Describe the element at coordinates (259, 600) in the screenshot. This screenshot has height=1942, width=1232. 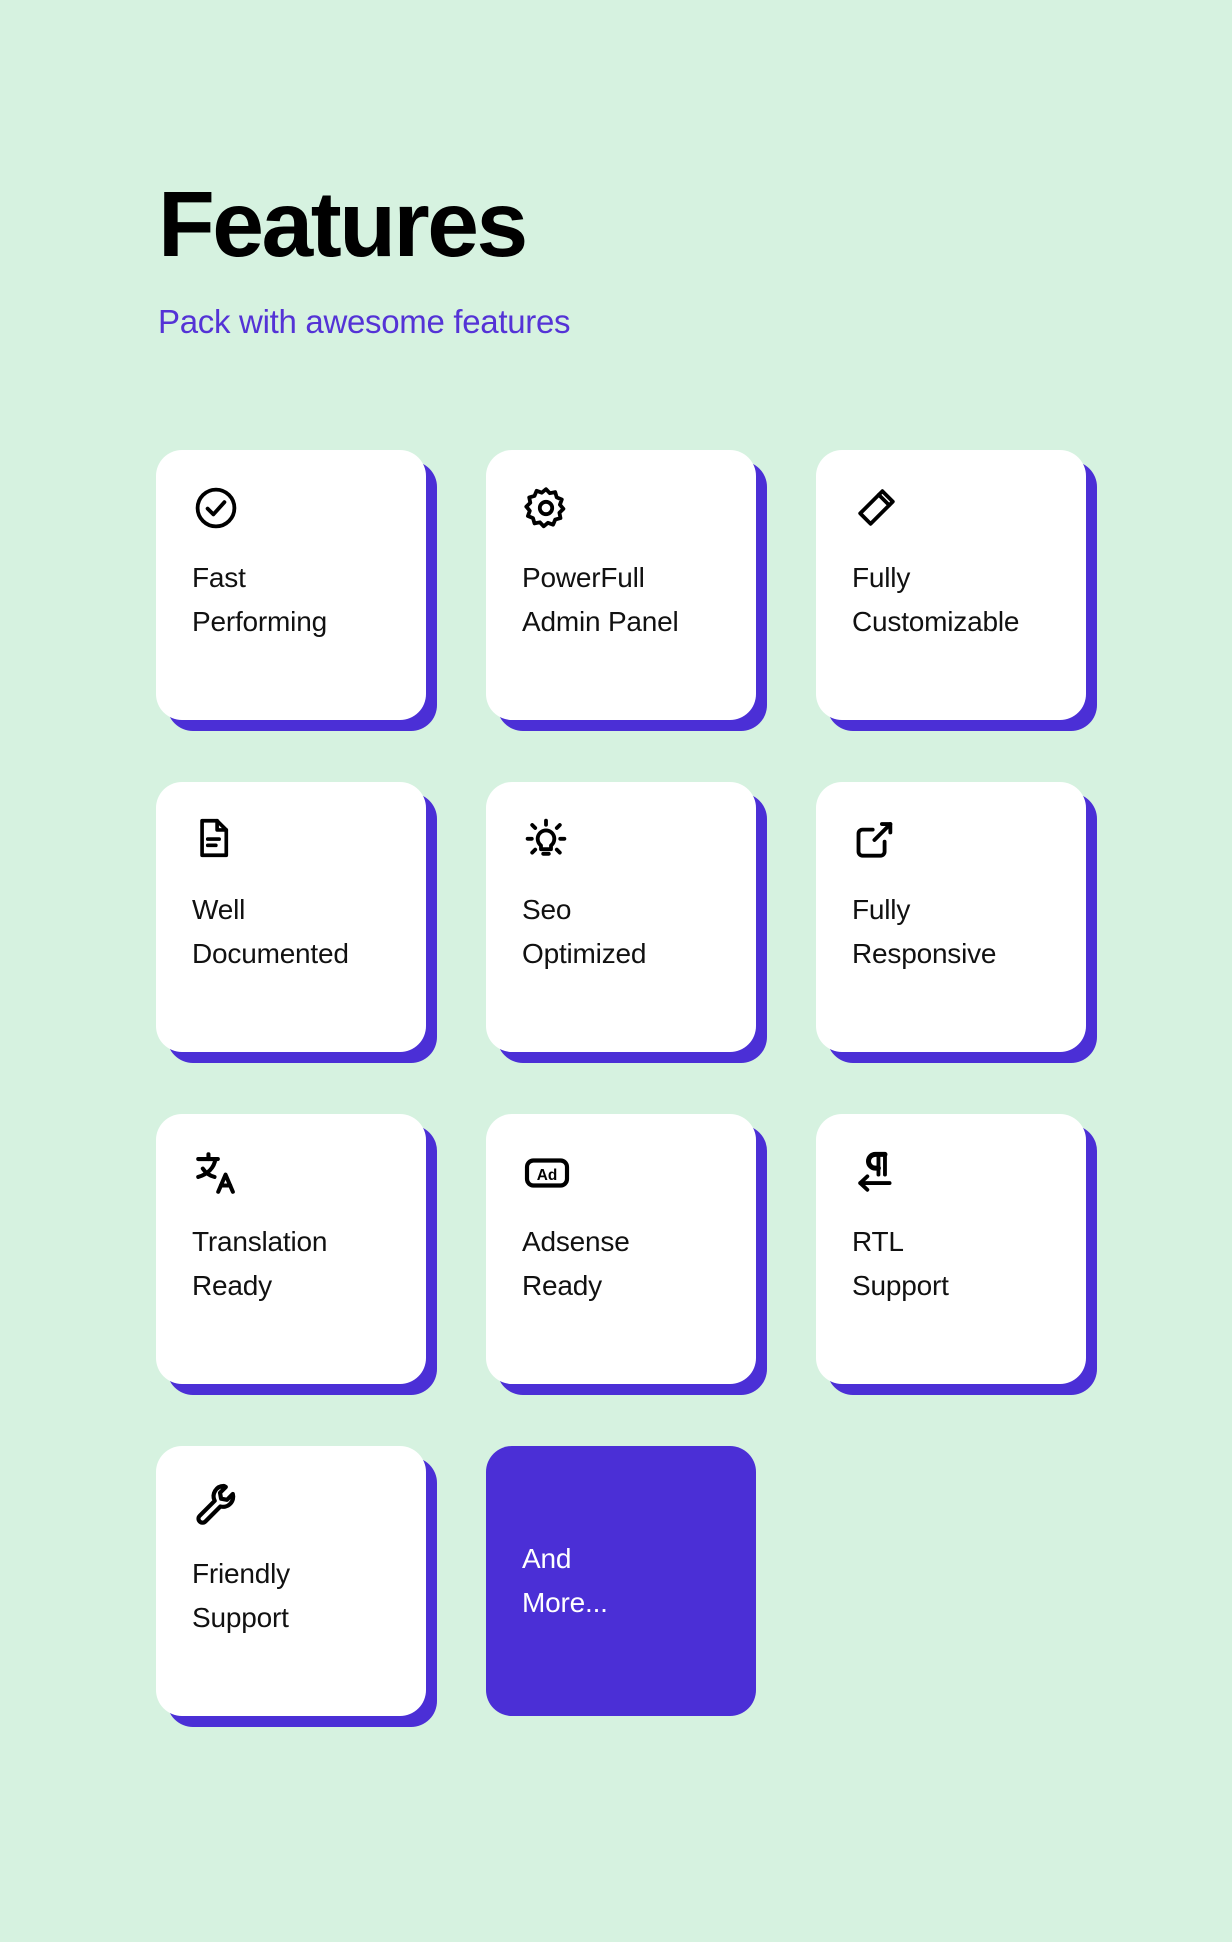
I see `feature-card-label: Fast Performing` at that location.